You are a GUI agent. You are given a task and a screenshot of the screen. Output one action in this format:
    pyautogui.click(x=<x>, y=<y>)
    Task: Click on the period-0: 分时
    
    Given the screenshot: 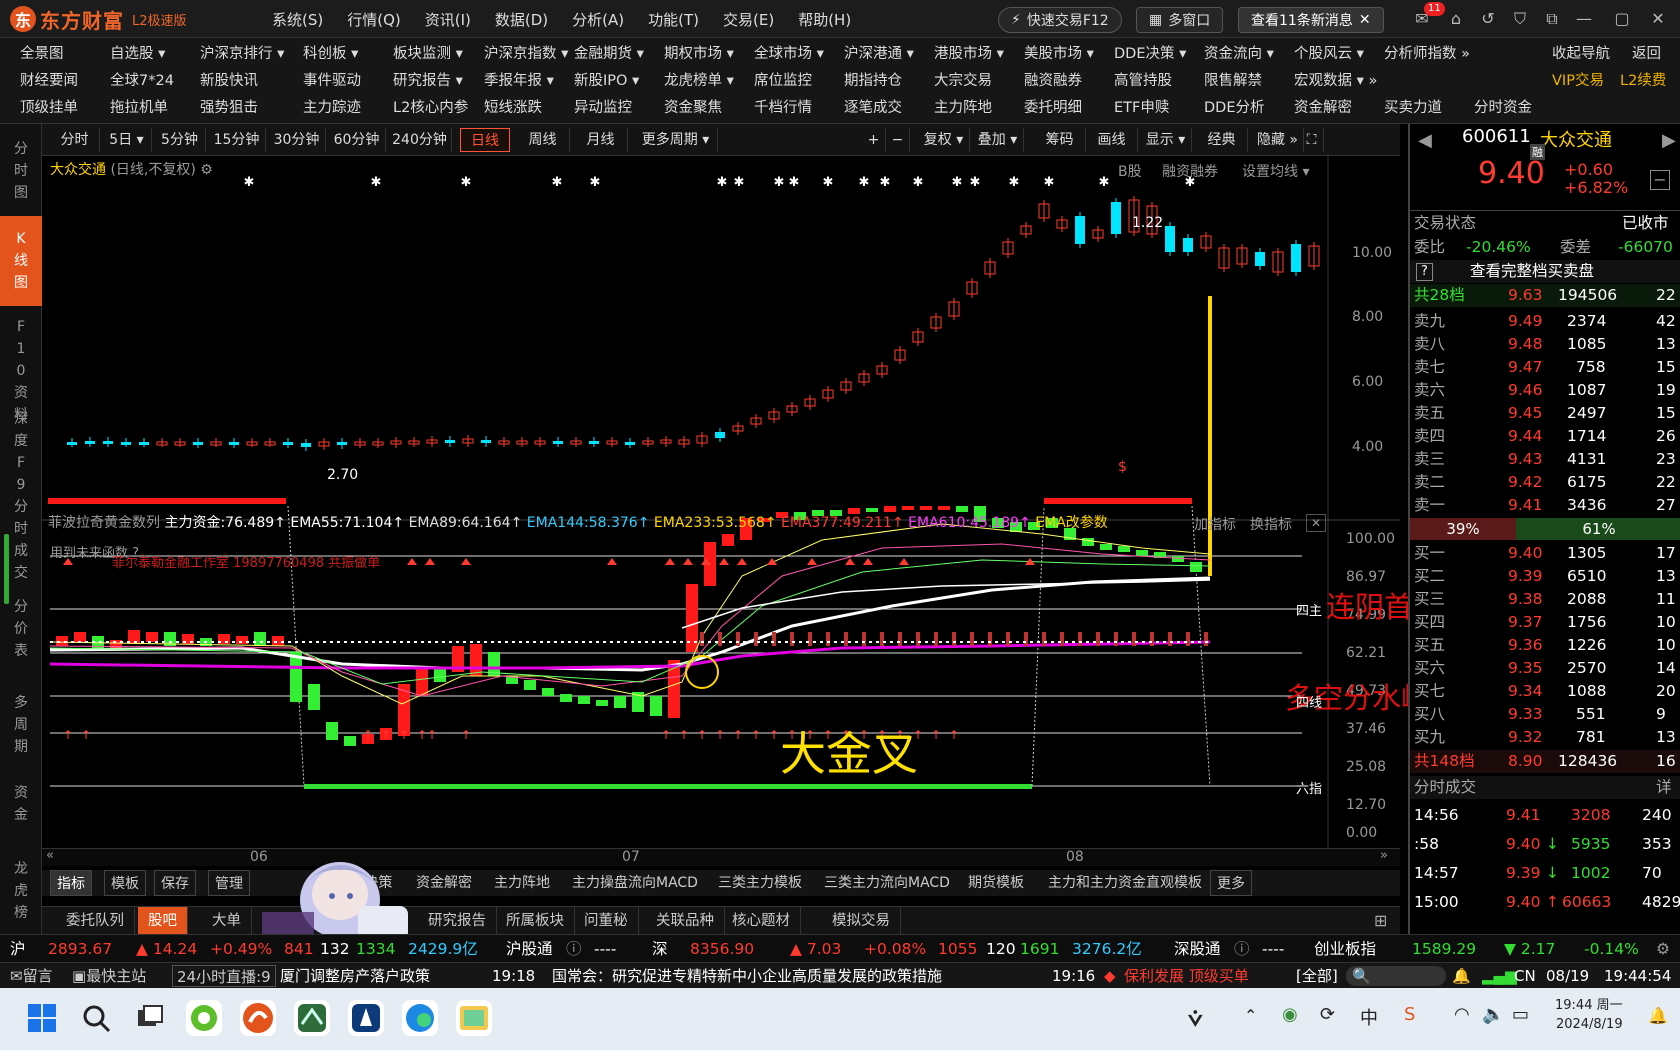 What is the action you would take?
    pyautogui.click(x=75, y=140)
    